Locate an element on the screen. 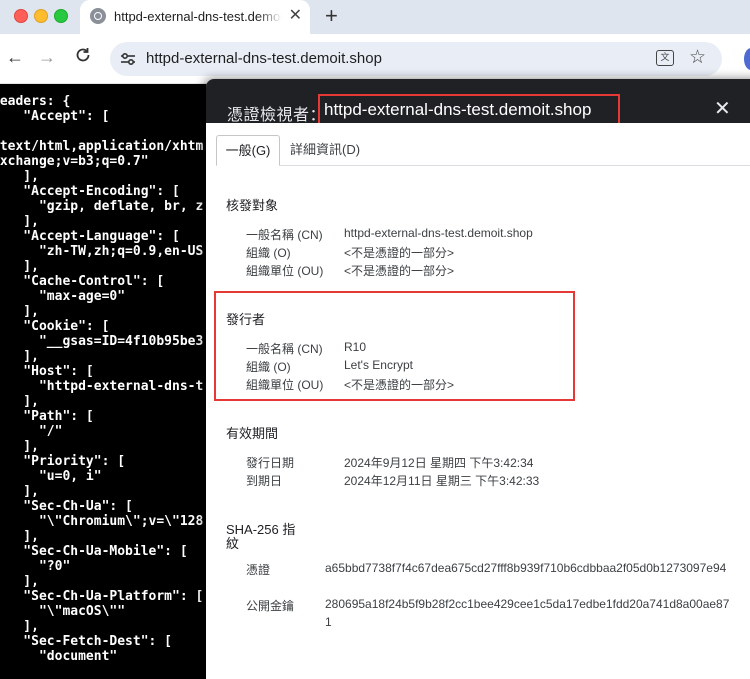 The image size is (750, 679). issued-on-value: 2024年9月12日 星期四 下午3:42:34 is located at coordinates (439, 463).